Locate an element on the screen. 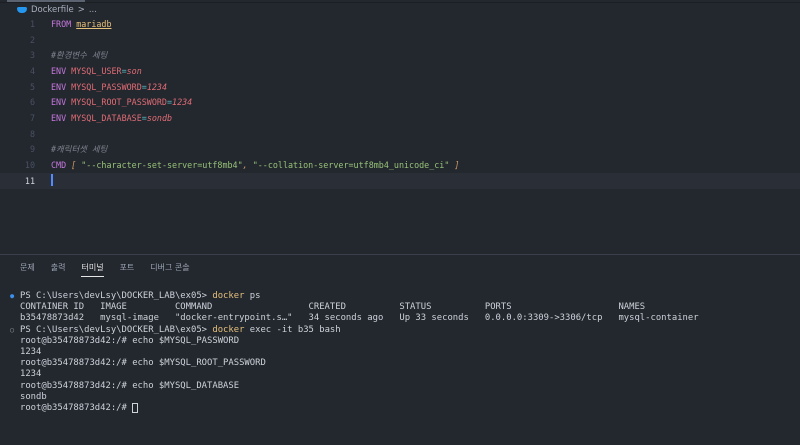  line-number: 10 is located at coordinates (29, 165).